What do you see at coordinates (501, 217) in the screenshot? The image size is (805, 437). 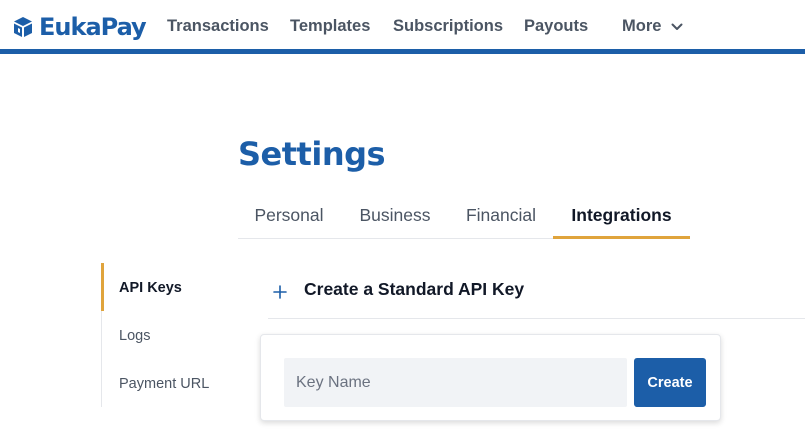 I see `tab-financial: Financial` at bounding box center [501, 217].